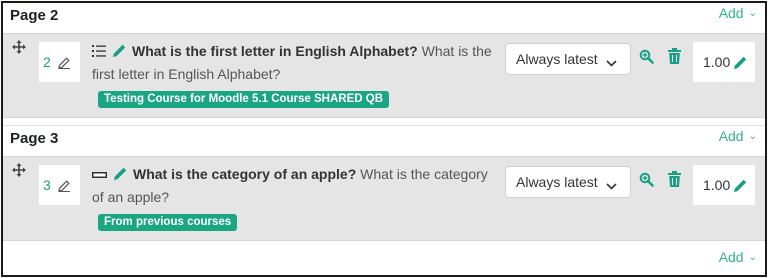  Describe the element at coordinates (34, 138) in the screenshot. I see `page-title: Page 3` at that location.